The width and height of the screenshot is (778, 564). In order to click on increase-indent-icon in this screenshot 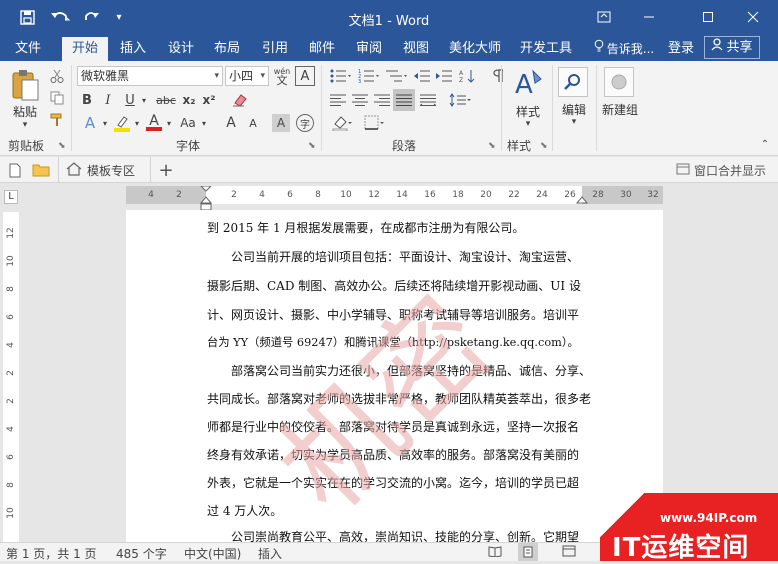, I will do `click(444, 76)`.